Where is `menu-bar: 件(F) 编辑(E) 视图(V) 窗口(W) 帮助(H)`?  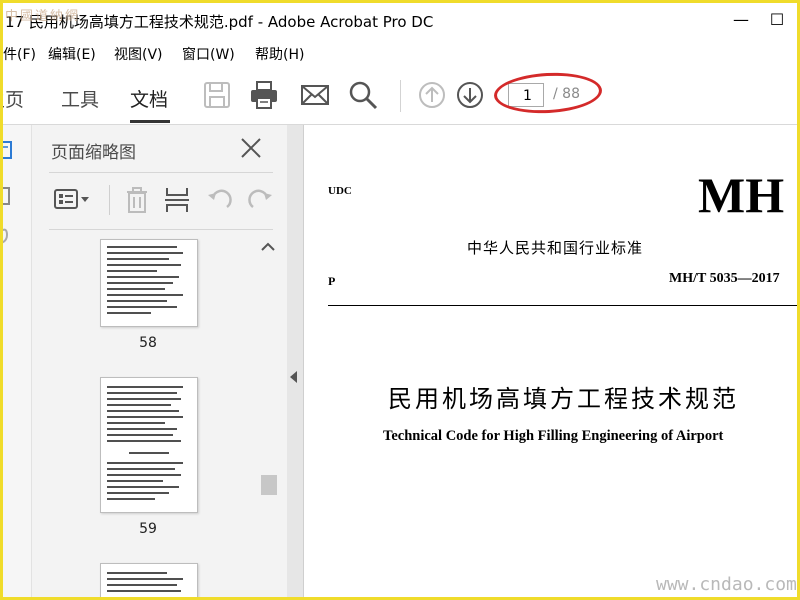 menu-bar: 件(F) 编辑(E) 视图(V) 窗口(W) 帮助(H) is located at coordinates (400, 52).